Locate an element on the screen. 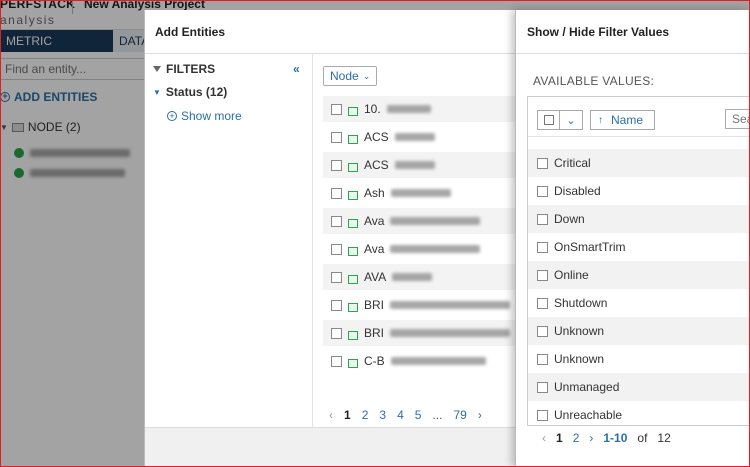 Image resolution: width=750 pixels, height=467 pixels. value-label: Unreachable is located at coordinates (588, 415).